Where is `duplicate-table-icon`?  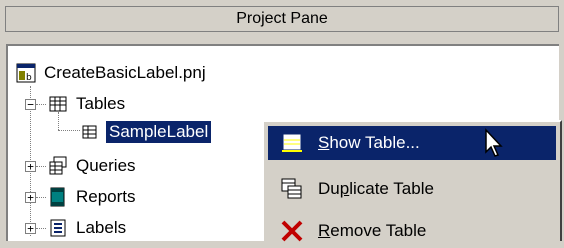 duplicate-table-icon is located at coordinates (292, 189).